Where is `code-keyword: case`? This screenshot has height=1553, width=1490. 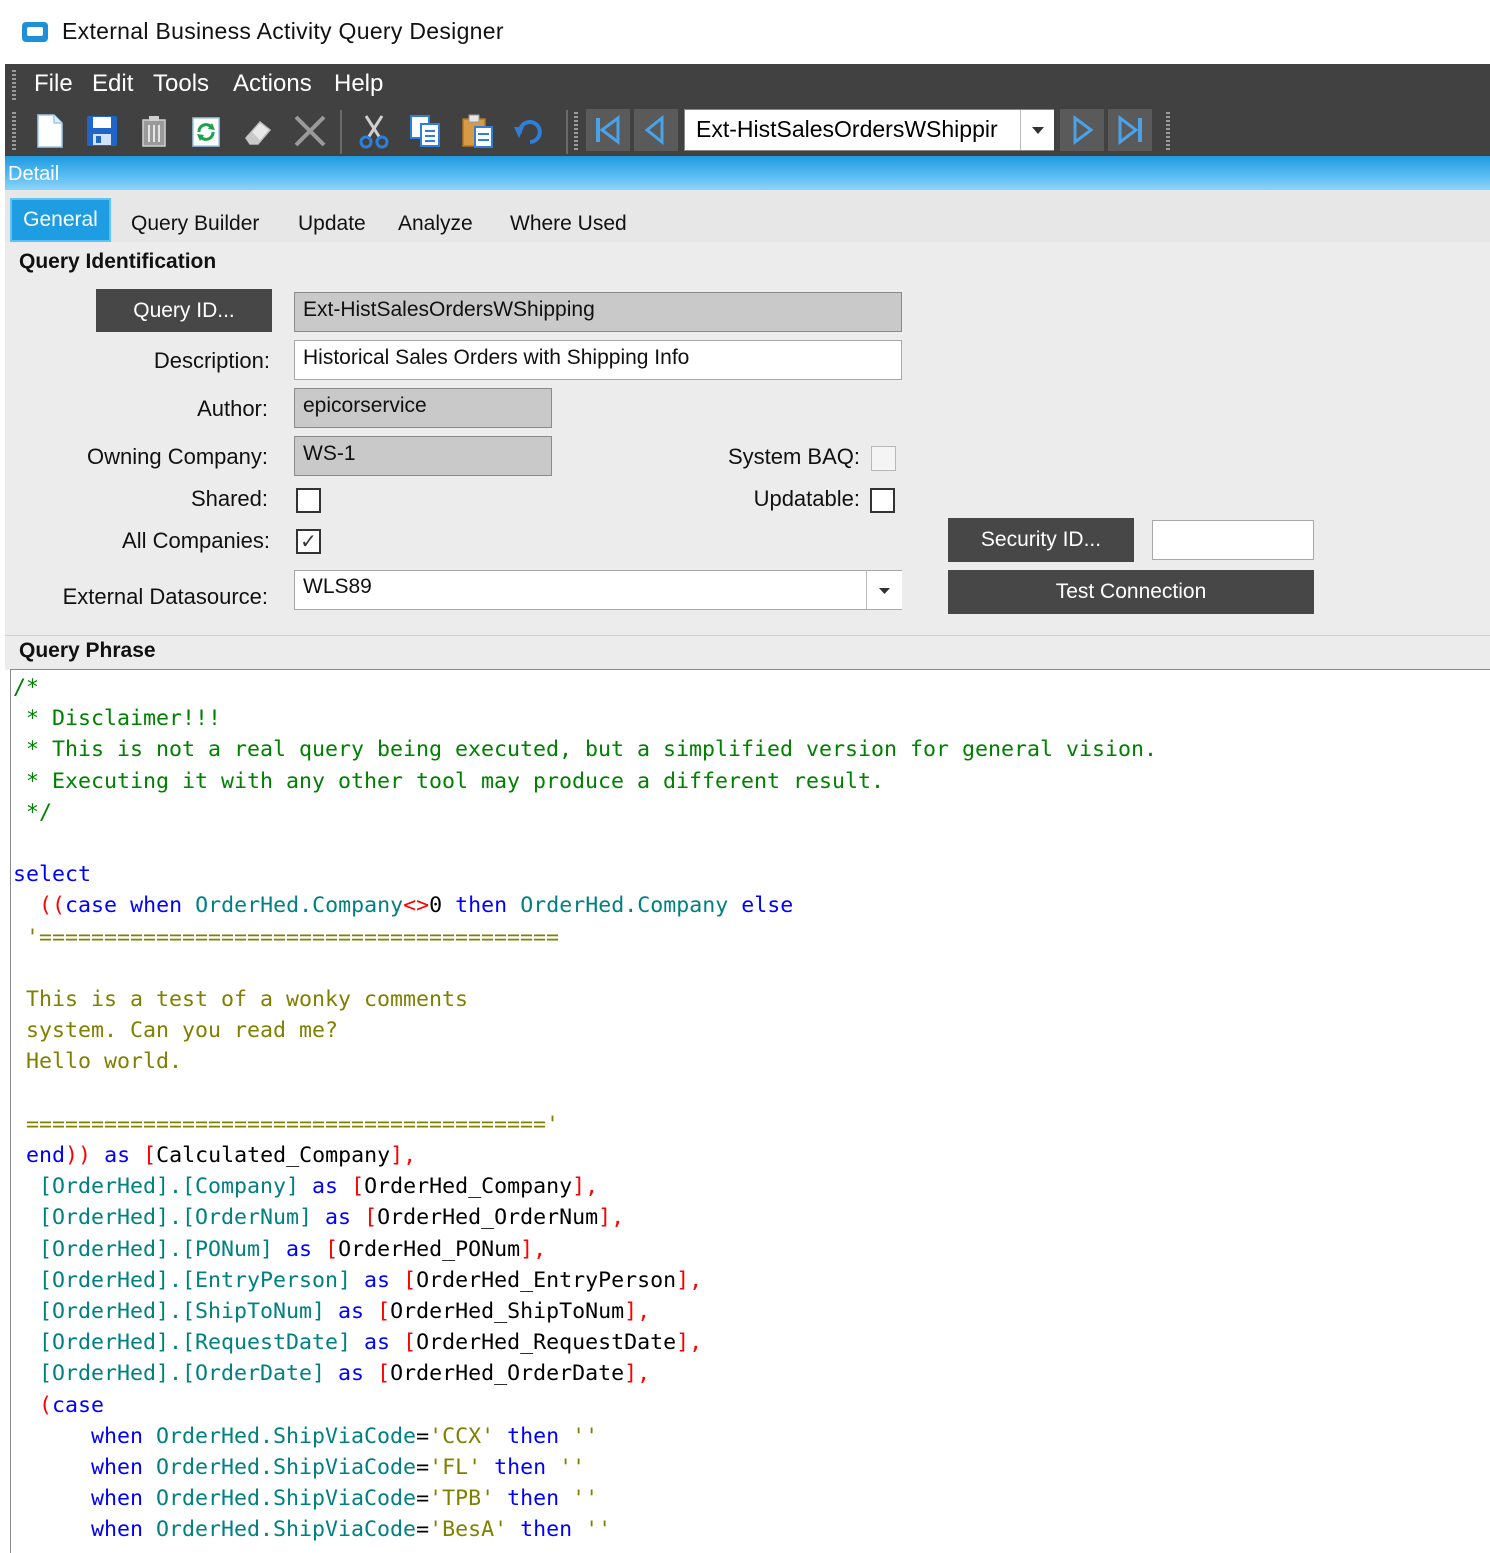
code-keyword: case is located at coordinates (91, 906).